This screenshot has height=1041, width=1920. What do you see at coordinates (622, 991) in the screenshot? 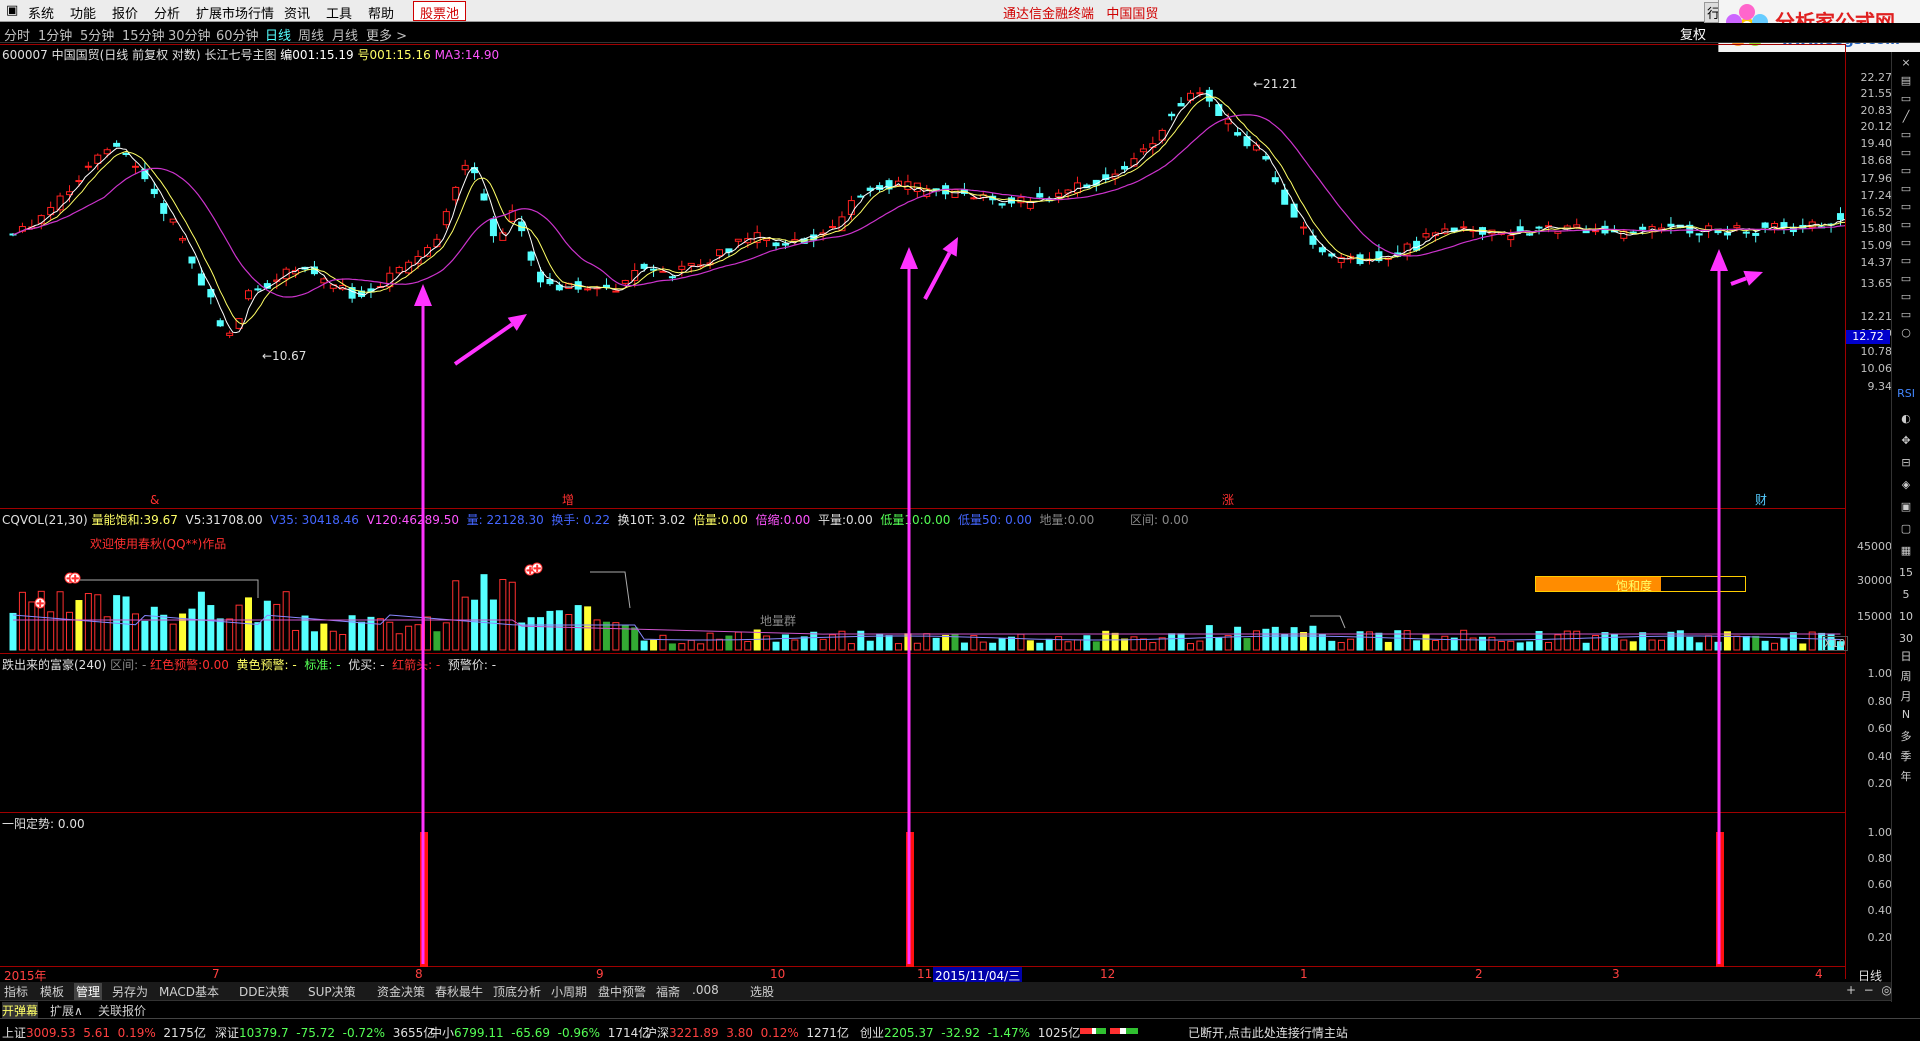
I see `indicator-tab: 盘中预警` at bounding box center [622, 991].